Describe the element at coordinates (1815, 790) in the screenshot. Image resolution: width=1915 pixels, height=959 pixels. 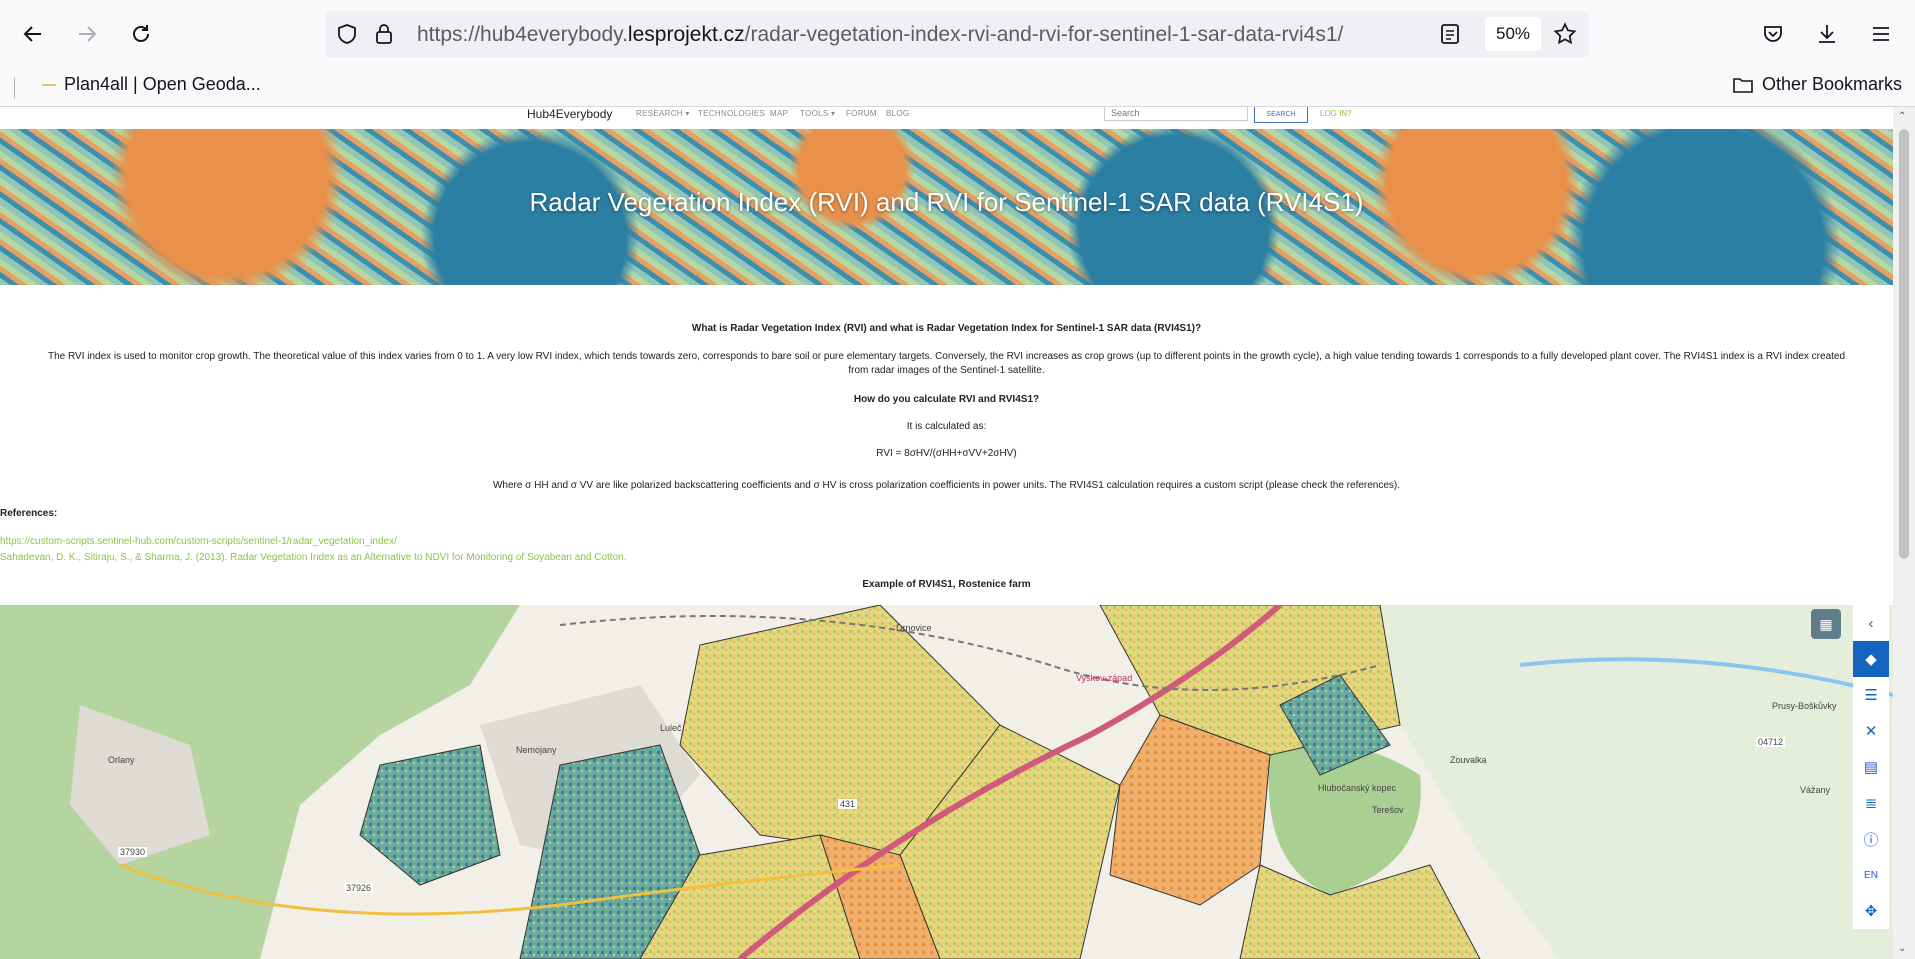
I see `map-label-vazany: Vážany` at that location.